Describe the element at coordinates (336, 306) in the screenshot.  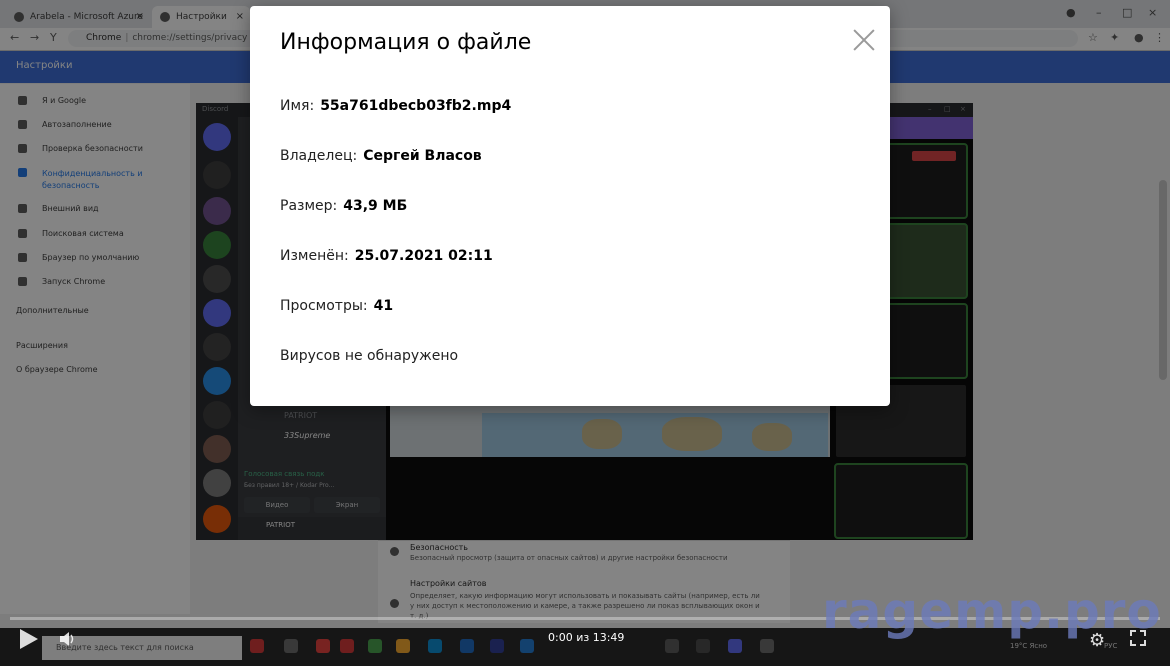
I see `views-row: Просмотры: 41` at that location.